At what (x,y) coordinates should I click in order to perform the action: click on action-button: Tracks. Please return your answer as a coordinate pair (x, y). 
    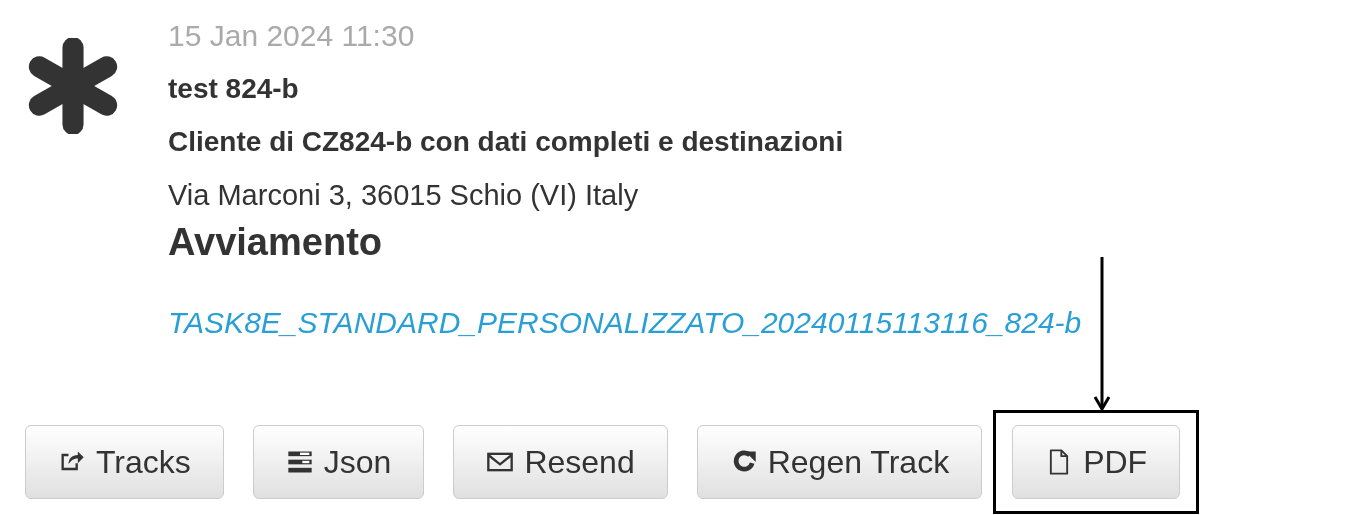
    Looking at the image, I should click on (124, 462).